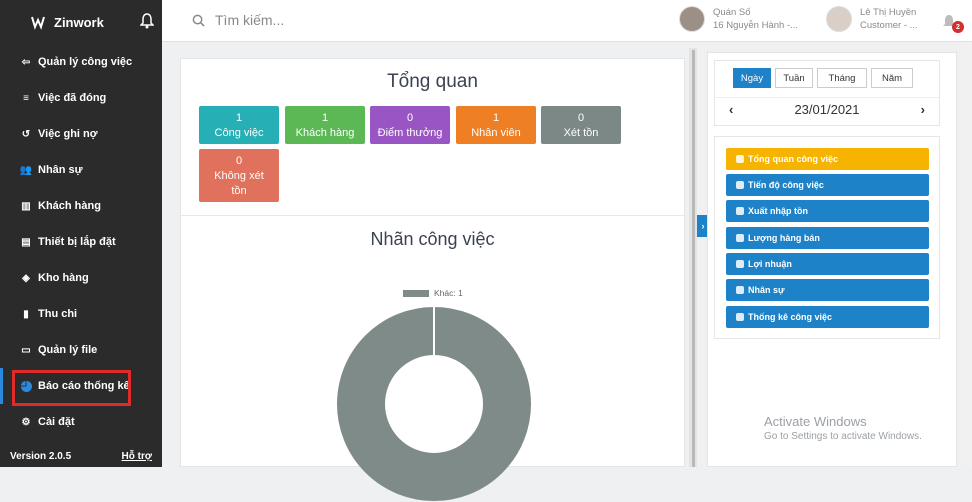 The width and height of the screenshot is (972, 502). Describe the element at coordinates (26, 98) in the screenshot. I see `checklist-icon: ≡` at that location.